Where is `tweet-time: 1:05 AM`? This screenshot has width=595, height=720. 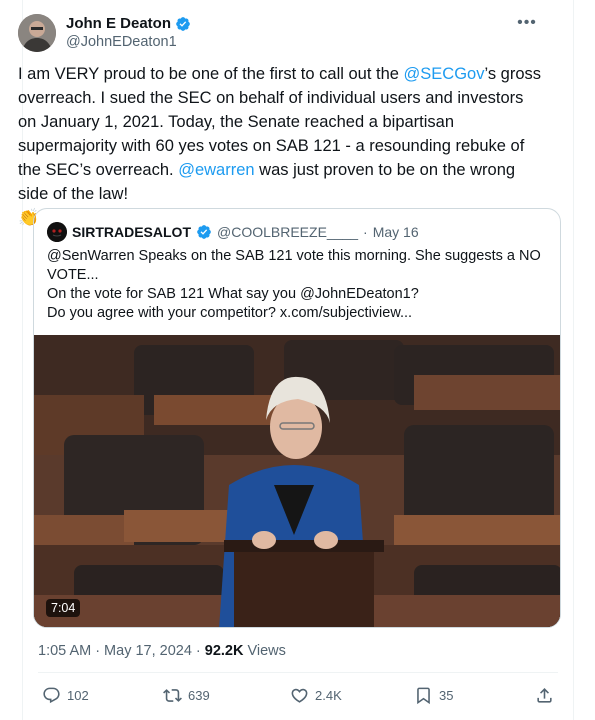
tweet-time: 1:05 AM is located at coordinates (64, 651).